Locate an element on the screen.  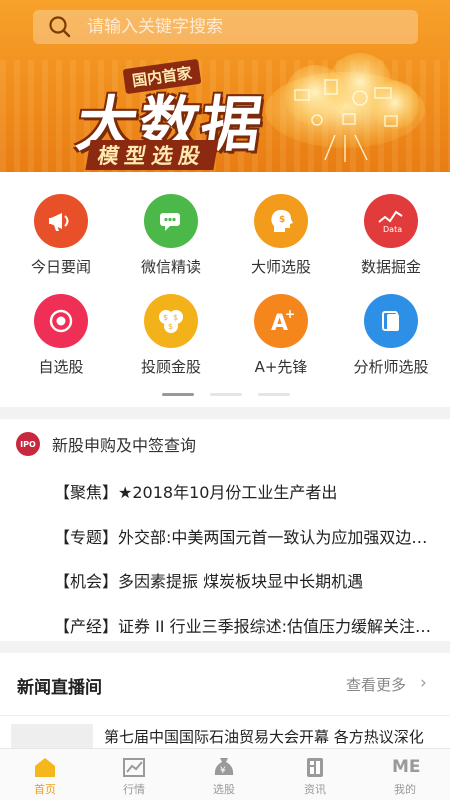
data-cloud-illustration is located at coordinates (345, 107).